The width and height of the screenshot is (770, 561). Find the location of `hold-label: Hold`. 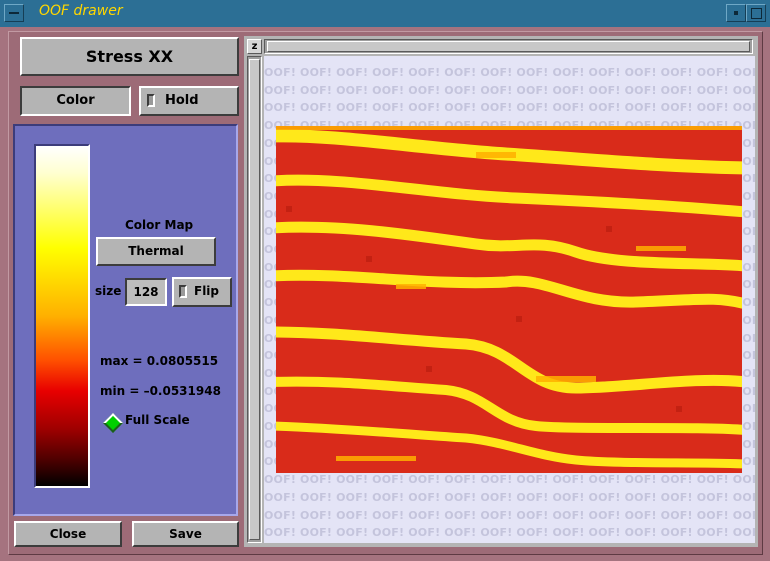

hold-label: Hold is located at coordinates (182, 100).